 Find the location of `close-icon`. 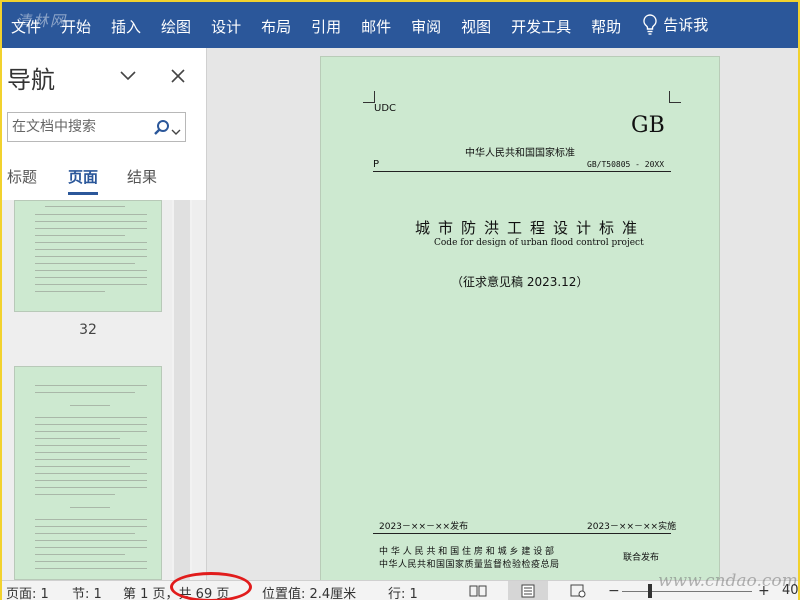

close-icon is located at coordinates (178, 76).